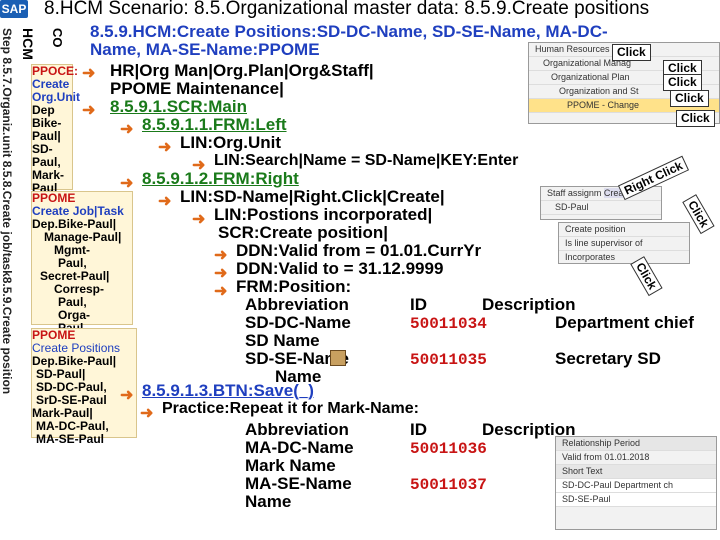 This screenshot has height=540, width=720. I want to click on valid-to-line: DDN:Valid to = 31.12.9999, so click(340, 268).